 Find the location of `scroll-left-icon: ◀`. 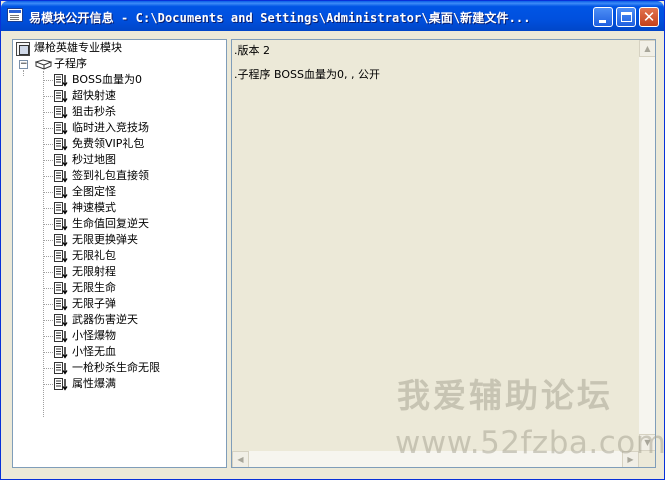

scroll-left-icon: ◀ is located at coordinates (240, 459).